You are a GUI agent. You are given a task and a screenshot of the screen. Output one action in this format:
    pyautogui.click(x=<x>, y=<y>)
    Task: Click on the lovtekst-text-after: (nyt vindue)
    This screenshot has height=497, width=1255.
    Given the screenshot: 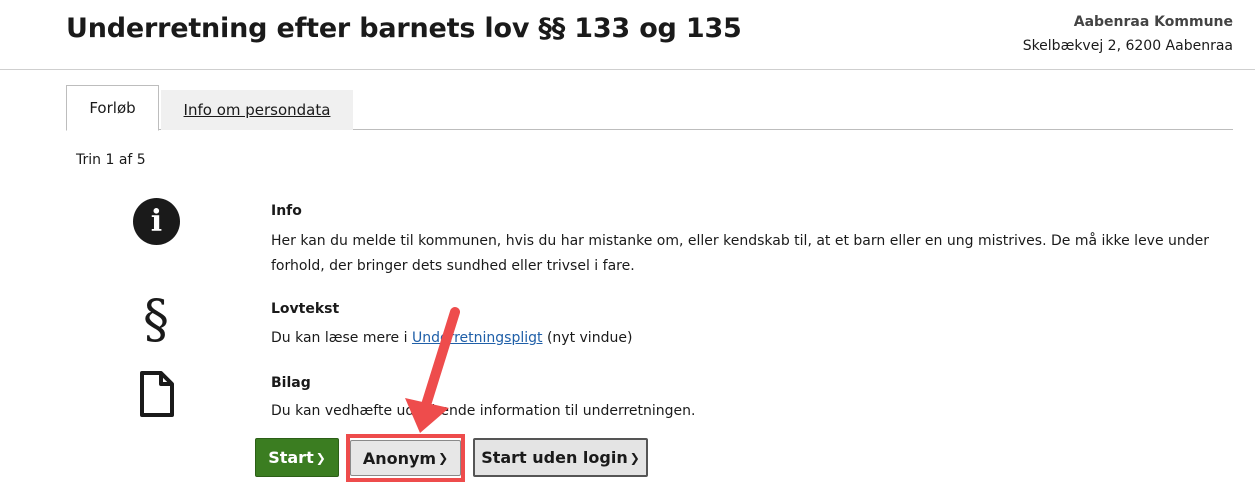 What is the action you would take?
    pyautogui.click(x=587, y=338)
    